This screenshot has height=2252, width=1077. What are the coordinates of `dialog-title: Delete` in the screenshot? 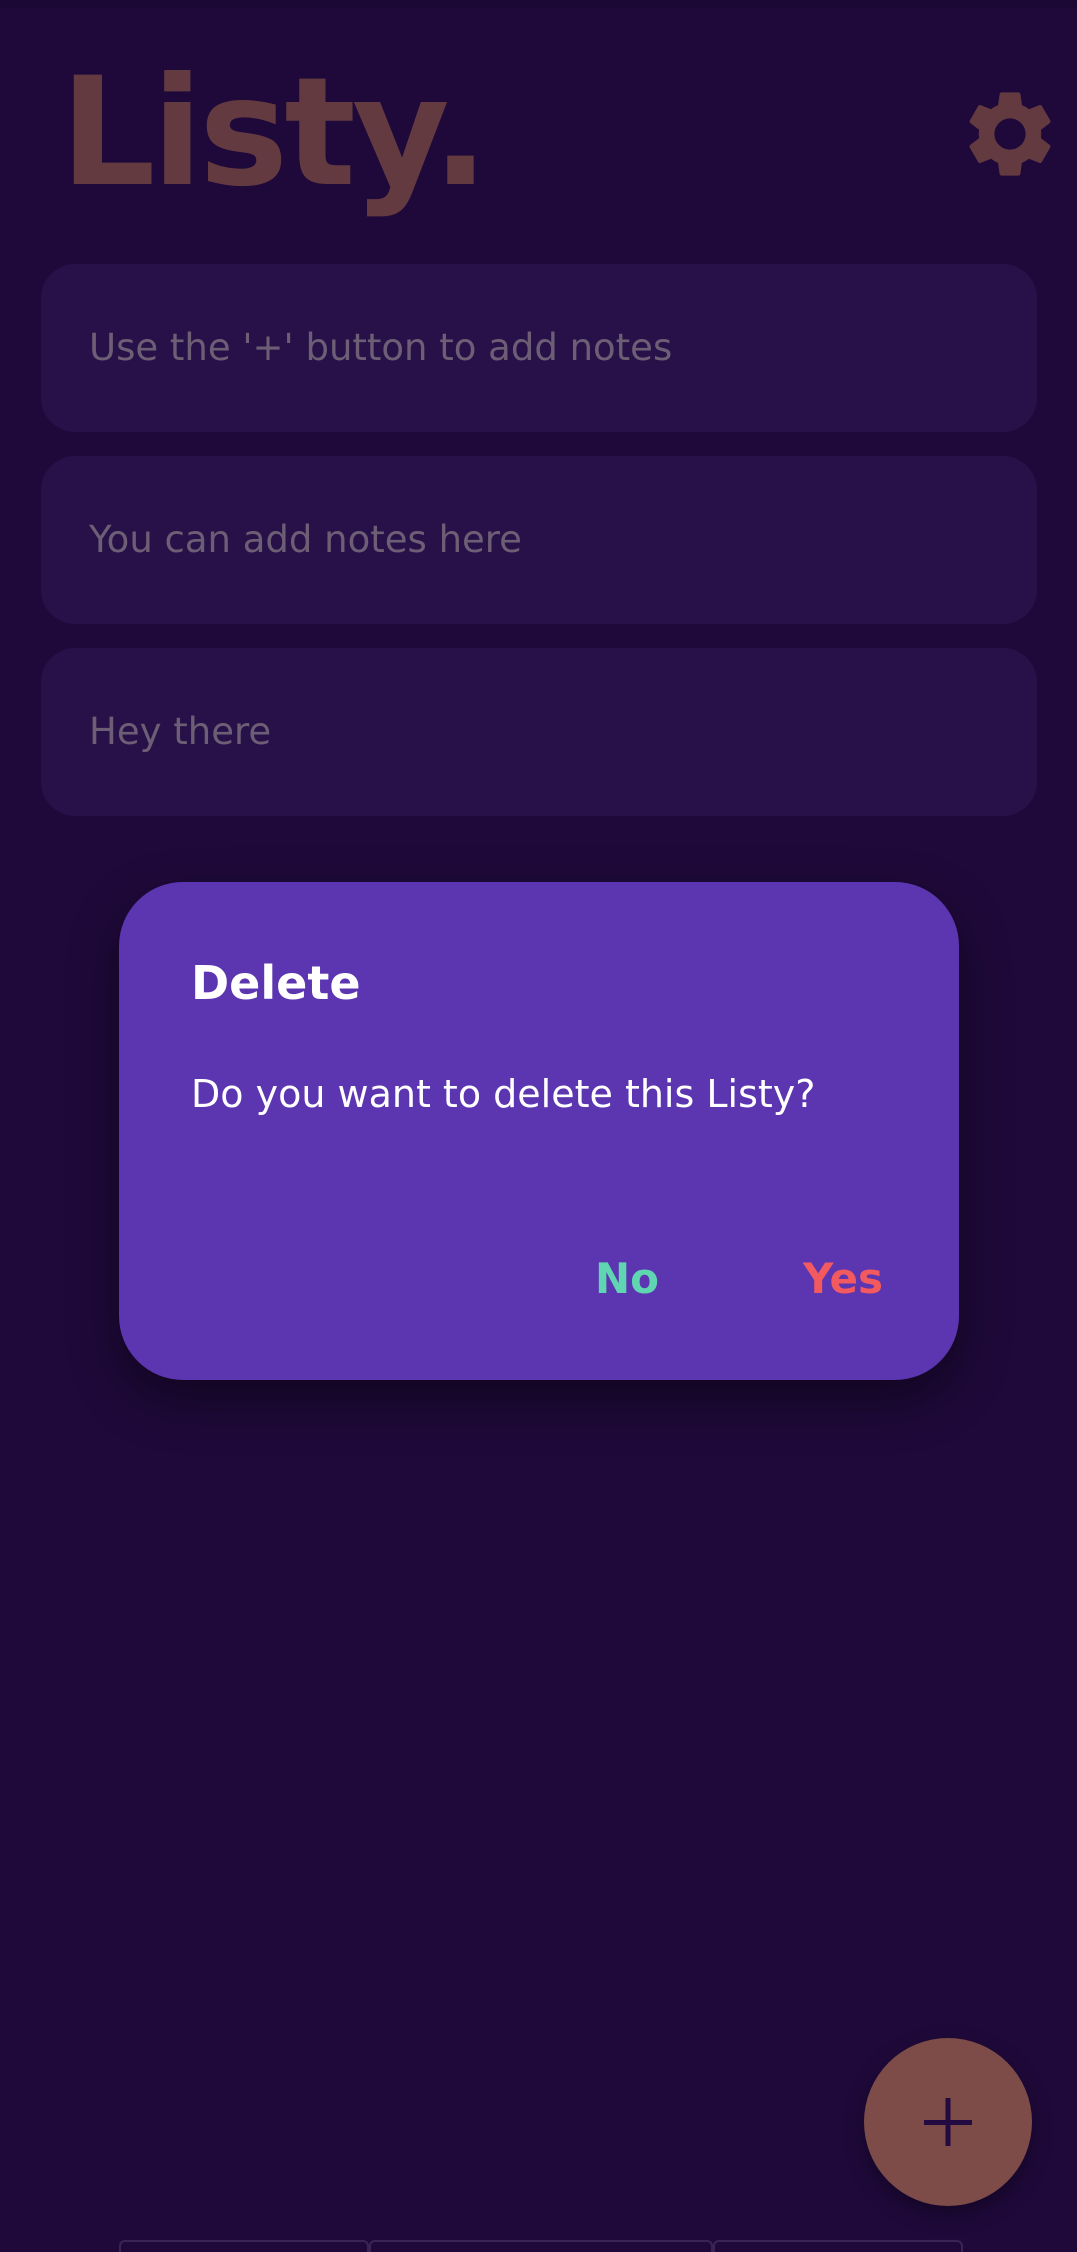 It's located at (276, 983).